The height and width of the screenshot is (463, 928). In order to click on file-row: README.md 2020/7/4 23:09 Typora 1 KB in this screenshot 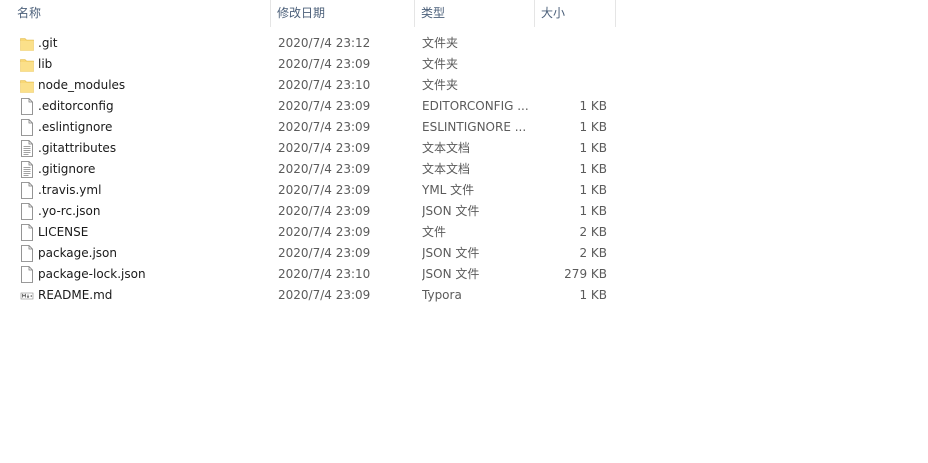, I will do `click(308, 295)`.